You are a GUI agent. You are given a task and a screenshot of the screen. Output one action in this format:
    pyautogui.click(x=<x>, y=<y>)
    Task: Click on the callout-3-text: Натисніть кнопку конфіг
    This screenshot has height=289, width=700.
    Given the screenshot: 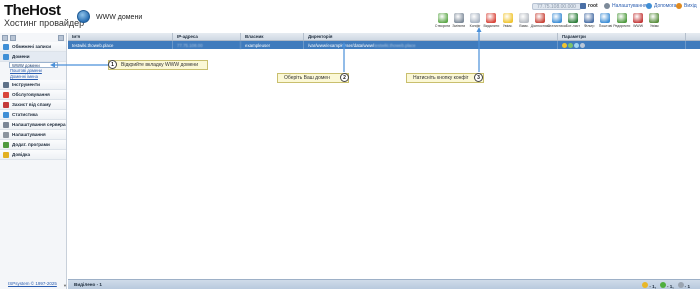 What is the action you would take?
    pyautogui.click(x=441, y=78)
    